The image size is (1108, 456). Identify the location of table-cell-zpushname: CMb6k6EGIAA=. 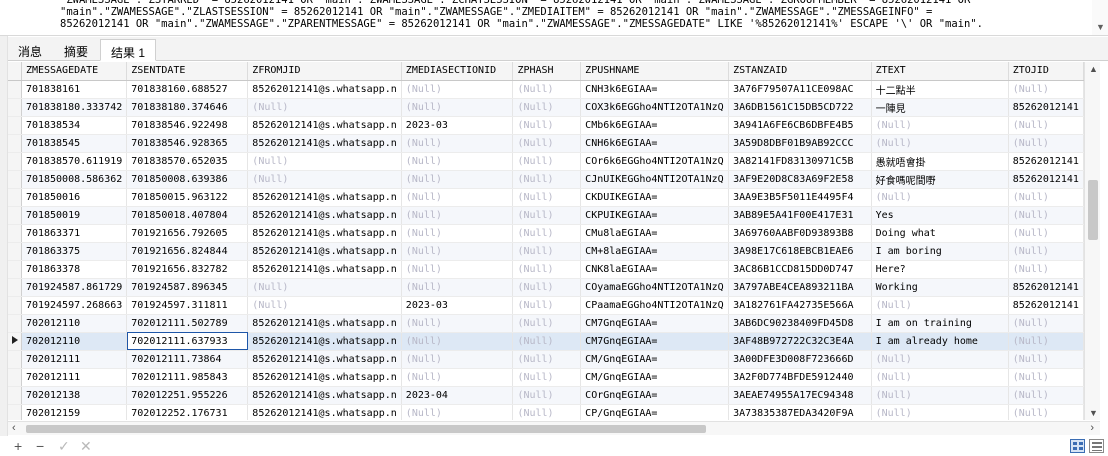
(655, 125).